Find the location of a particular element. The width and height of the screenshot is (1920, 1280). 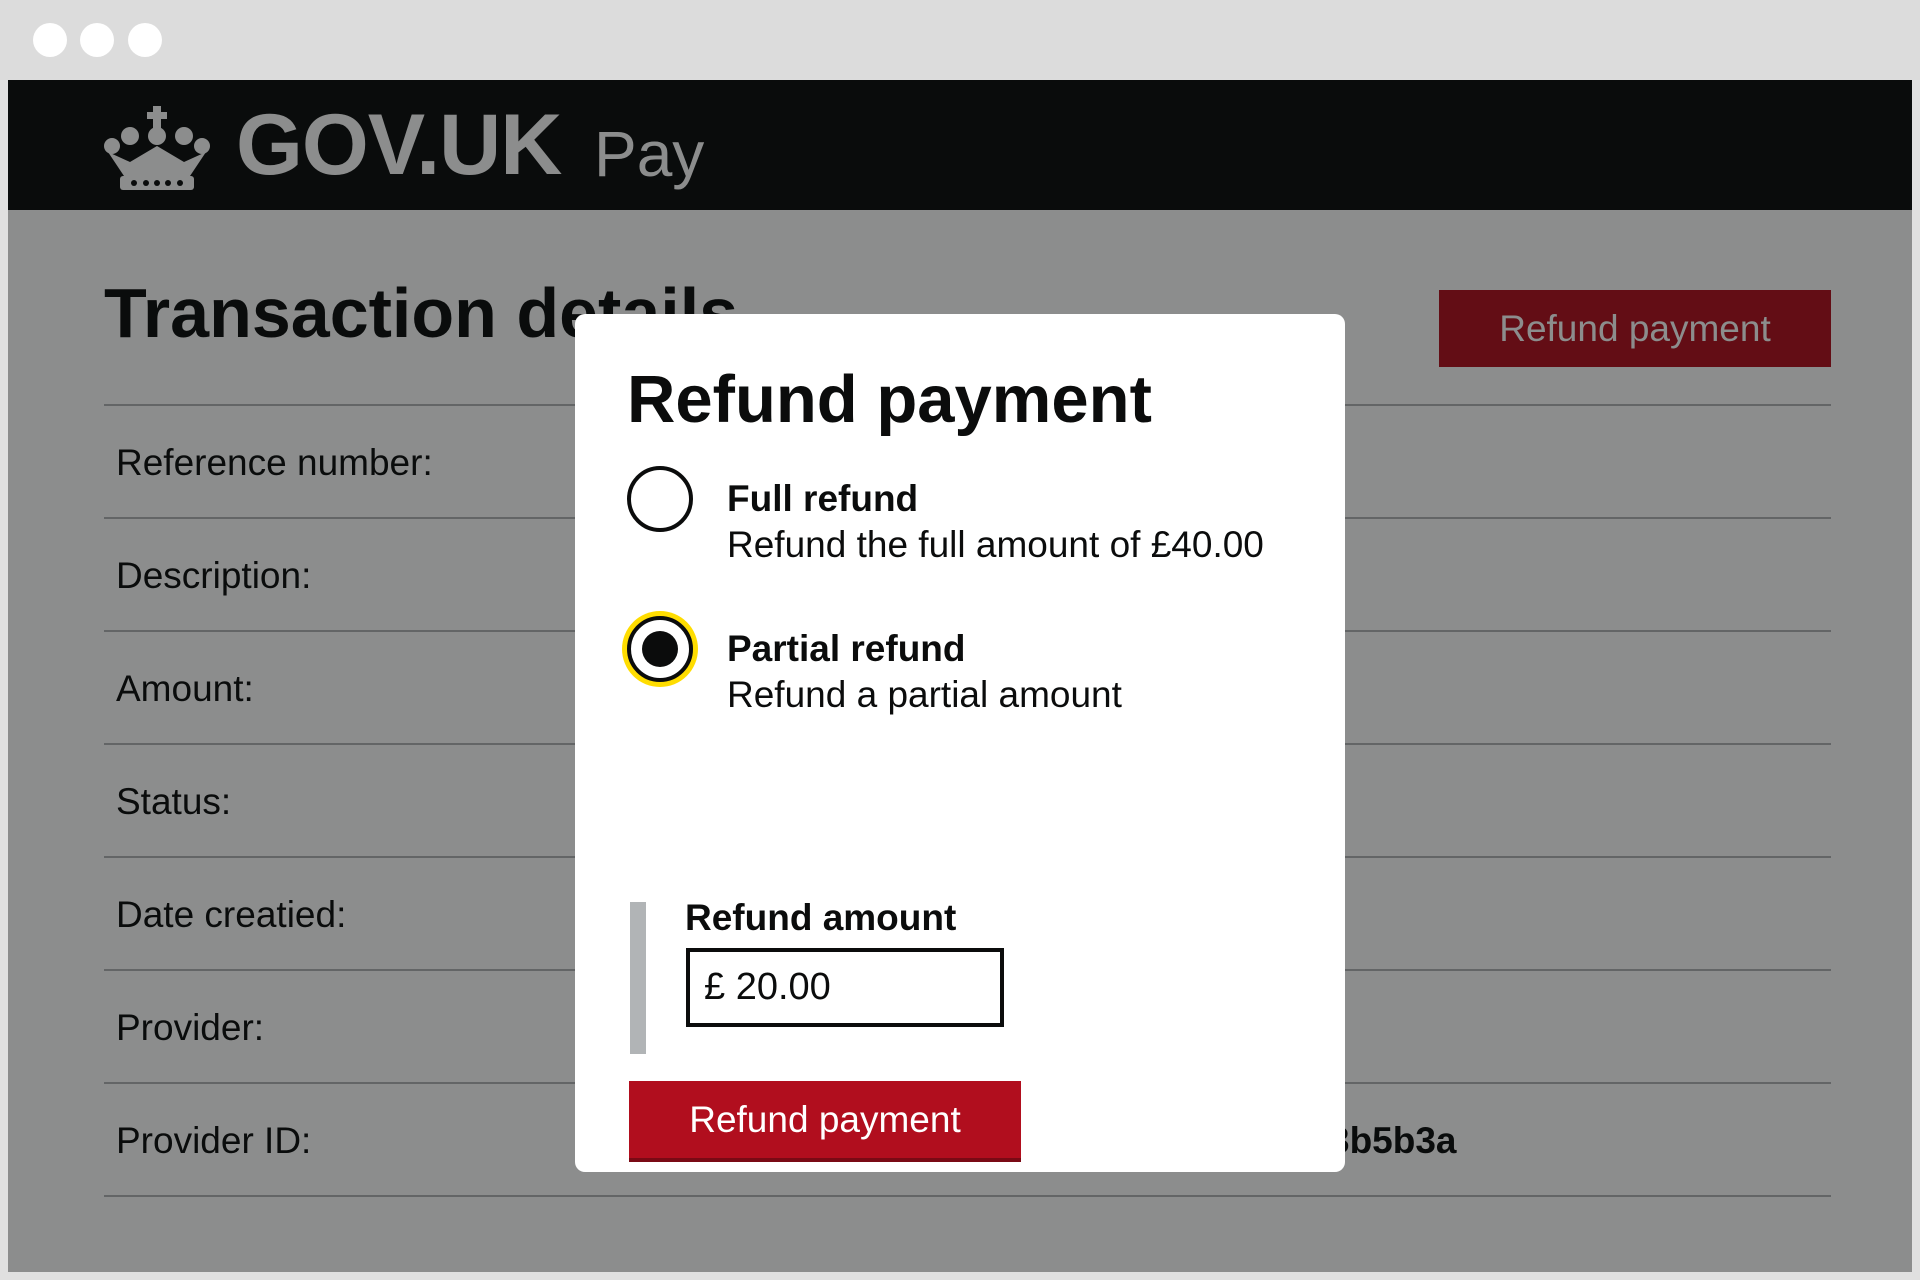

window-control-dot-close is located at coordinates (50, 40).